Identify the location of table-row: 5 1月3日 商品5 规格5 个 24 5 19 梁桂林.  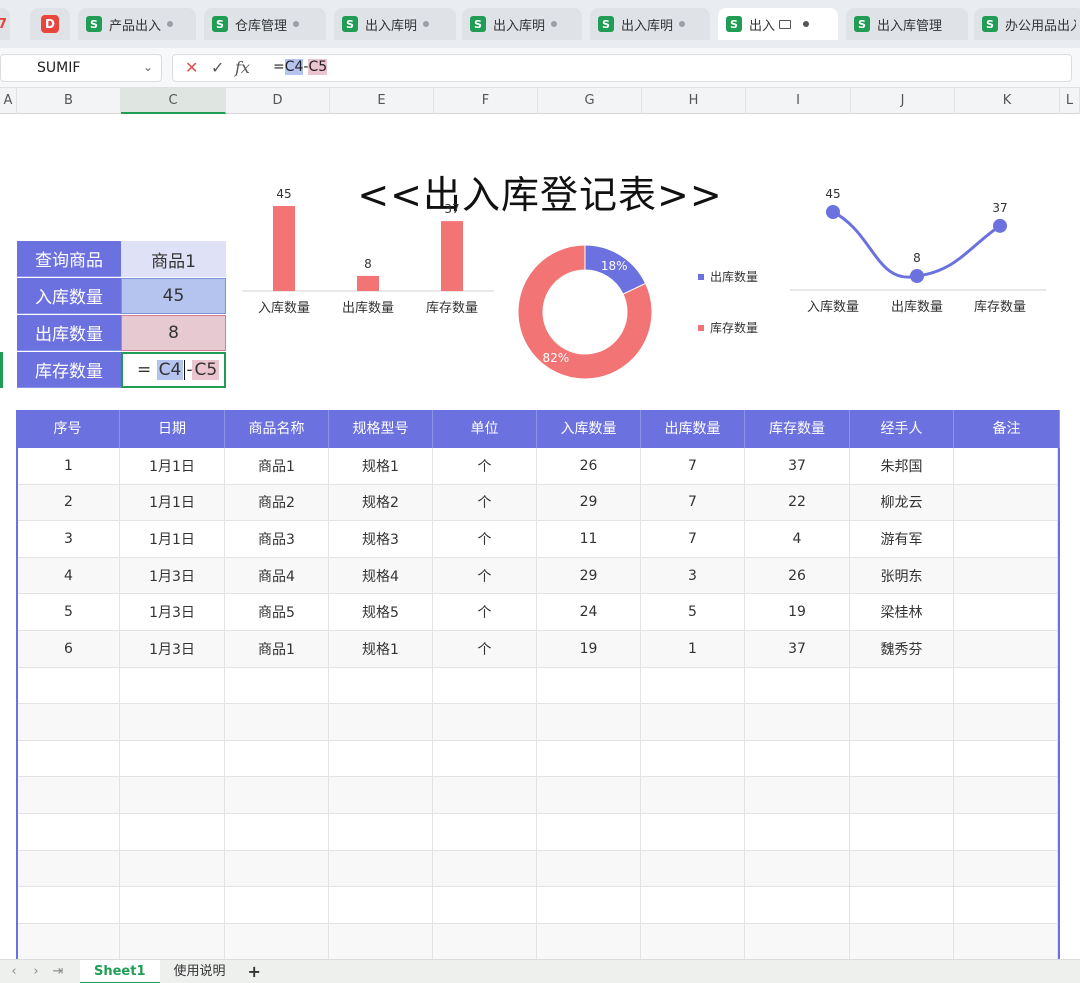
(538, 612).